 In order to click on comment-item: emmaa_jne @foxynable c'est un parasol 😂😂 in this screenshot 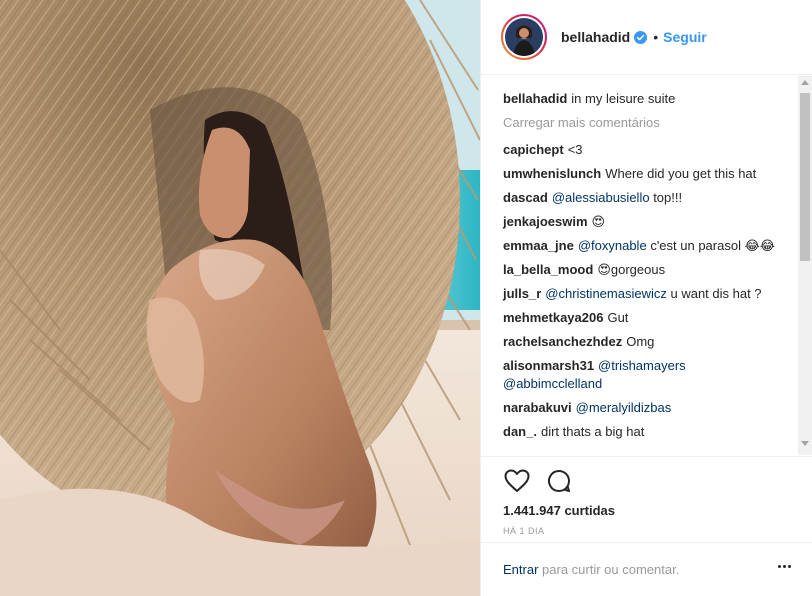, I will do `click(643, 246)`.